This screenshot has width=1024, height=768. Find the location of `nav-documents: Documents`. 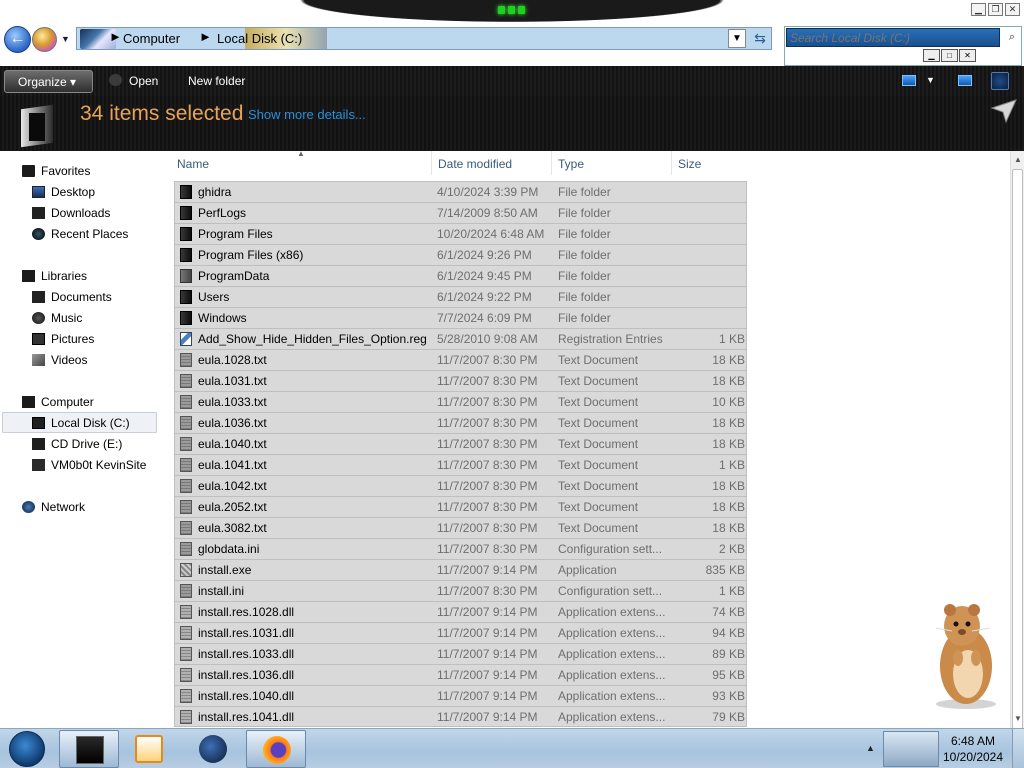

nav-documents: Documents is located at coordinates (72, 296).